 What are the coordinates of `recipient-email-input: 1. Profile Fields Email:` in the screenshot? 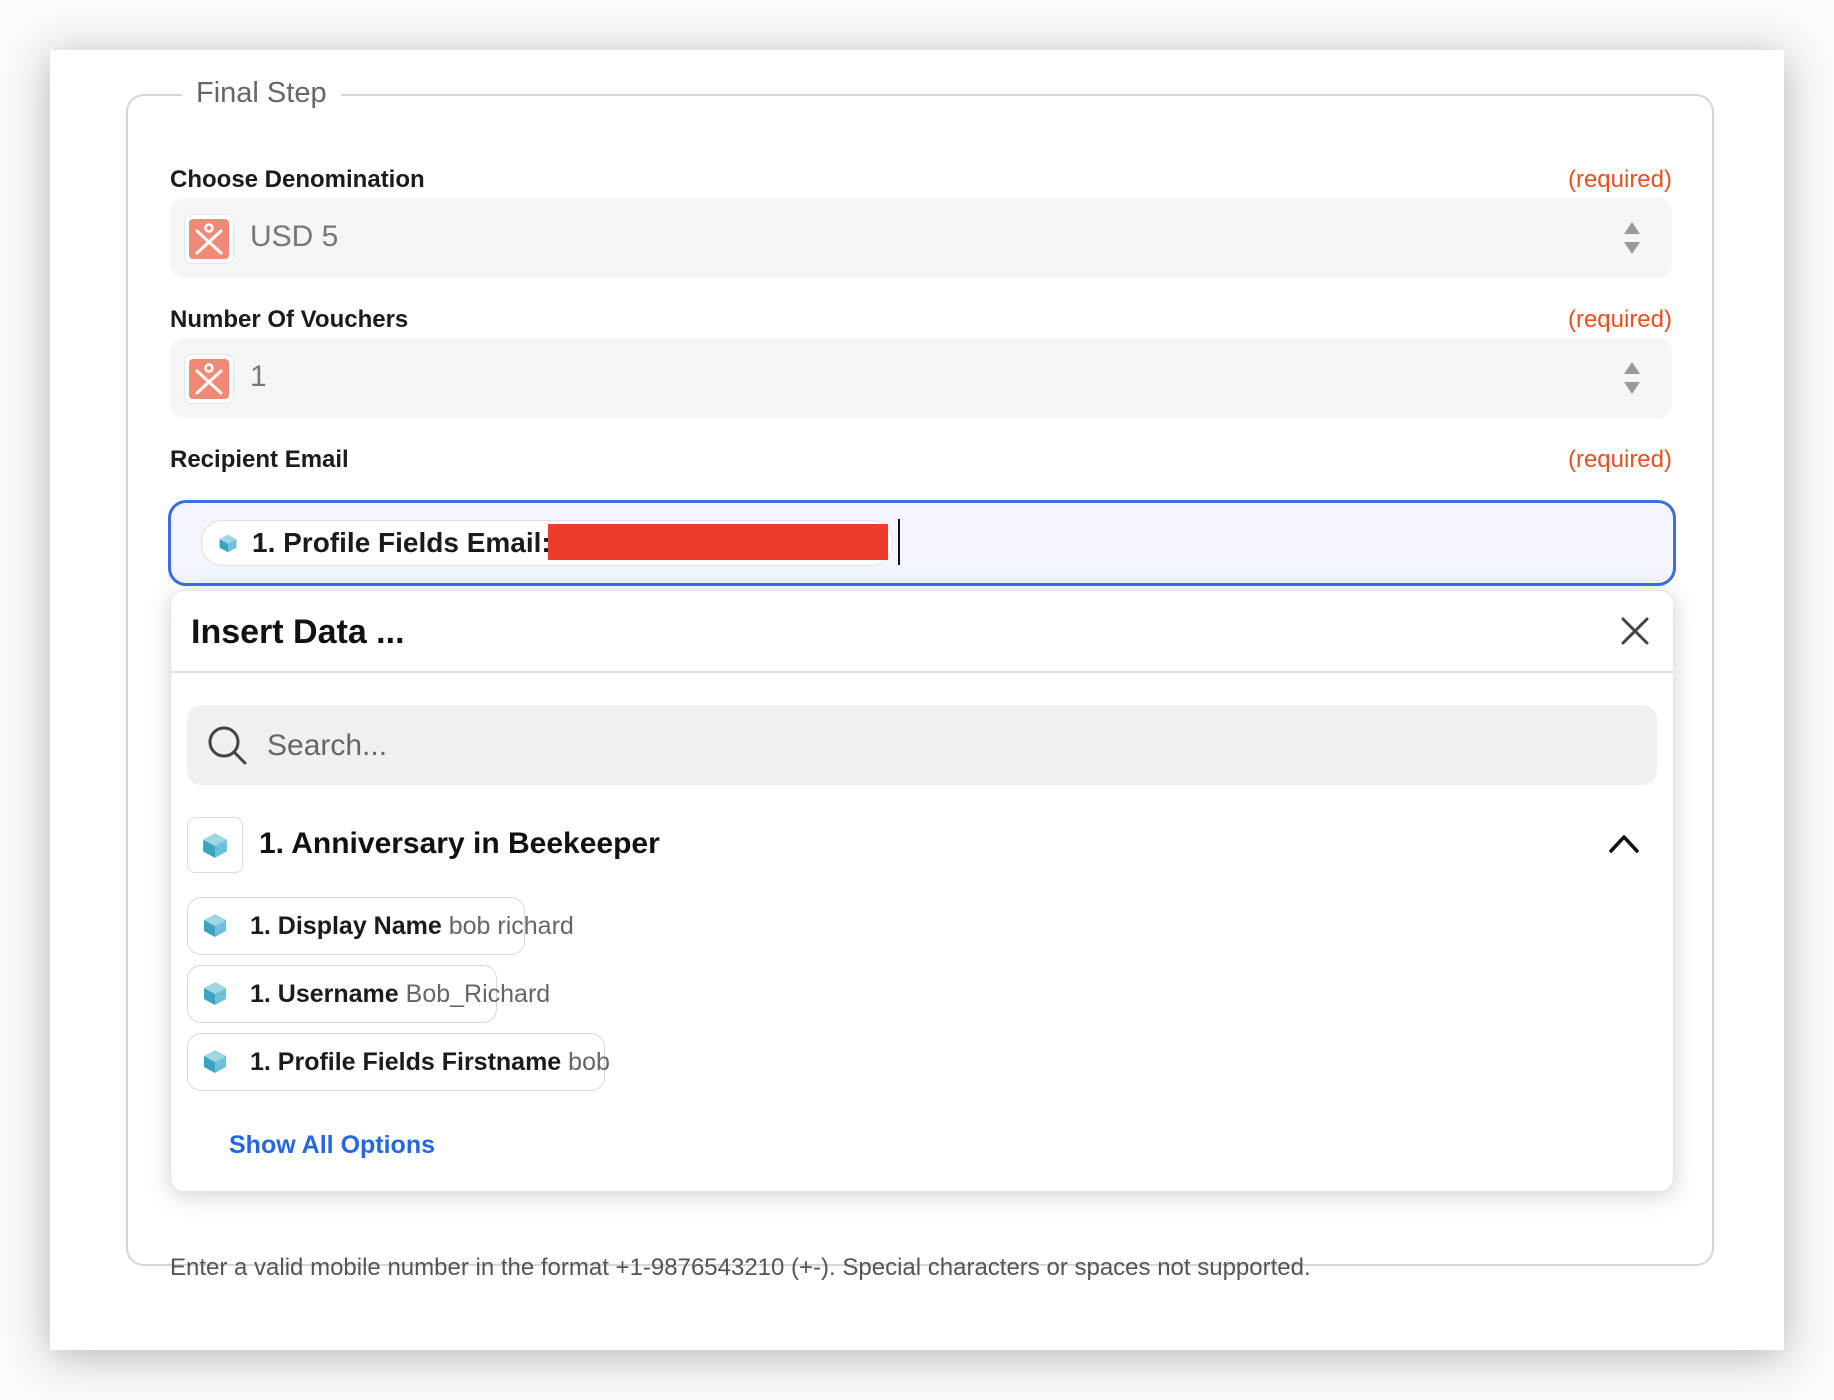 It's located at (922, 543).